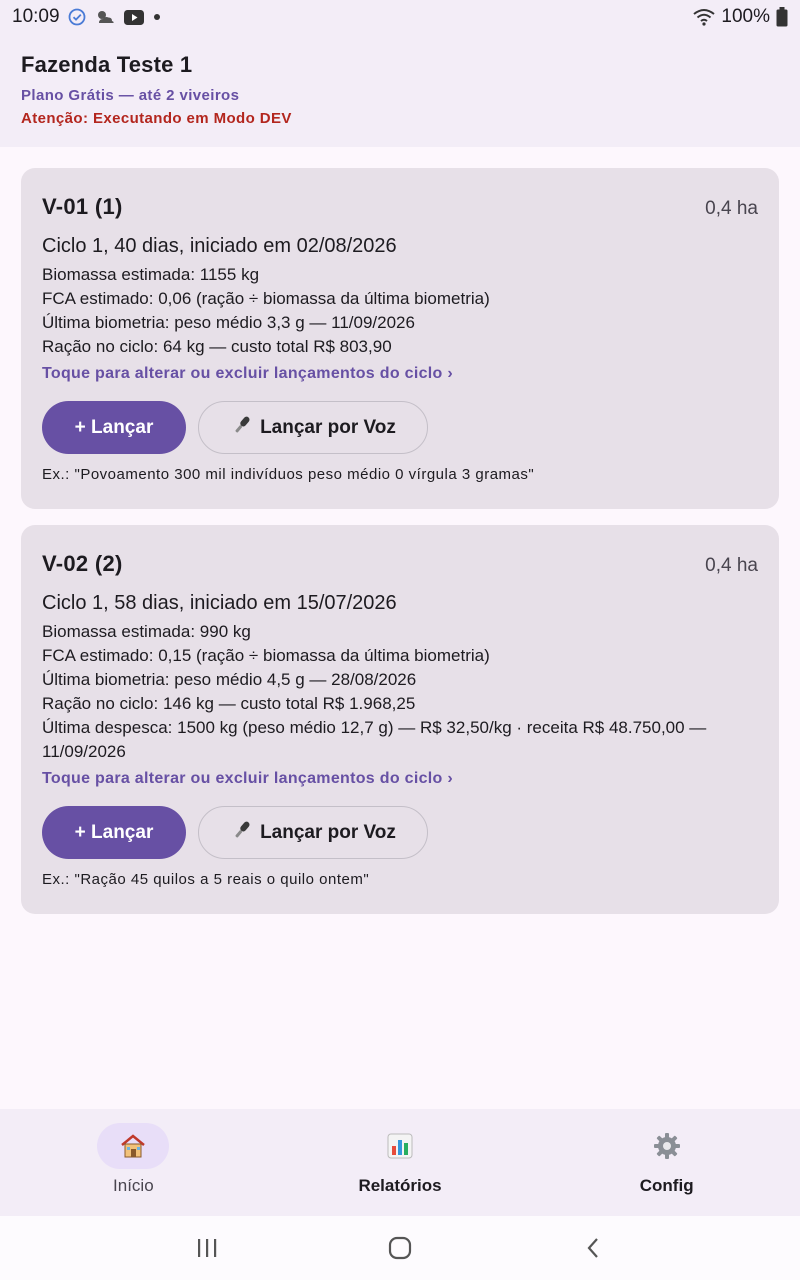  I want to click on bottom-navigation: Início Relatórios Config, so click(400, 1162).